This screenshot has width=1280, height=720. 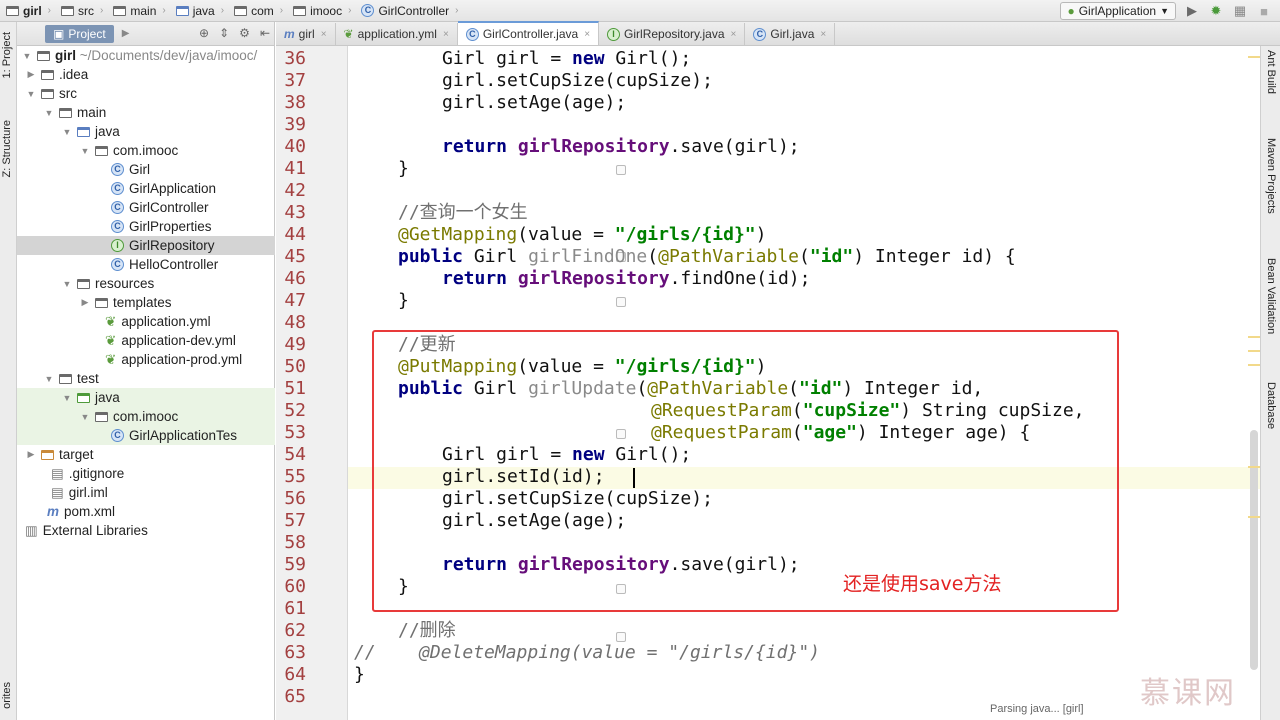 I want to click on tree-item: ▼ test, so click(x=146, y=378).